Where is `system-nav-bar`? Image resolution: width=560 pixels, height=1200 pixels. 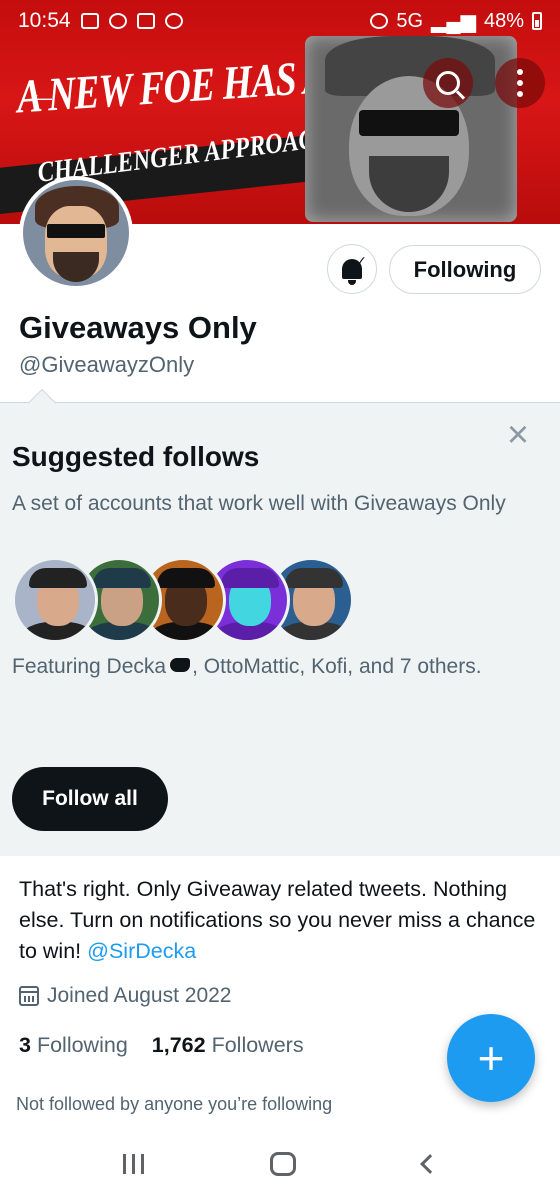
system-nav-bar is located at coordinates (280, 1164).